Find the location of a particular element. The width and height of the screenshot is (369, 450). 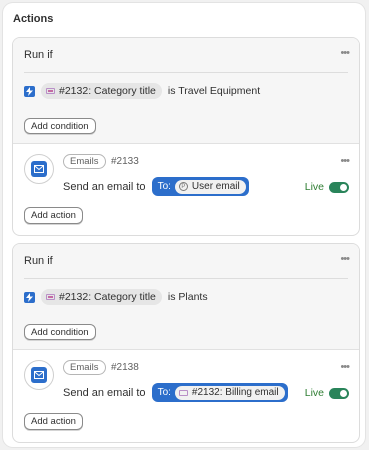

recipient-label: User email is located at coordinates (215, 186).